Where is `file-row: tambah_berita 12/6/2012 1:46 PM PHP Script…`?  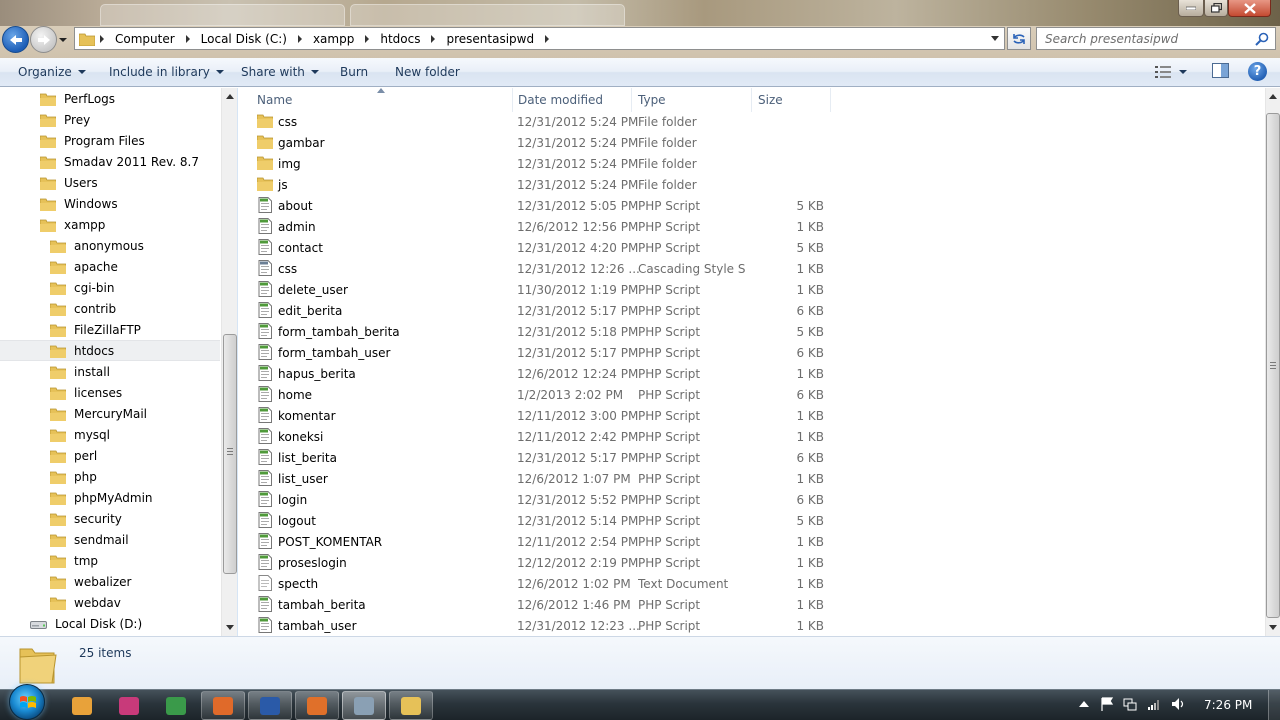 file-row: tambah_berita 12/6/2012 1:46 PM PHP Script… is located at coordinates (539, 604).